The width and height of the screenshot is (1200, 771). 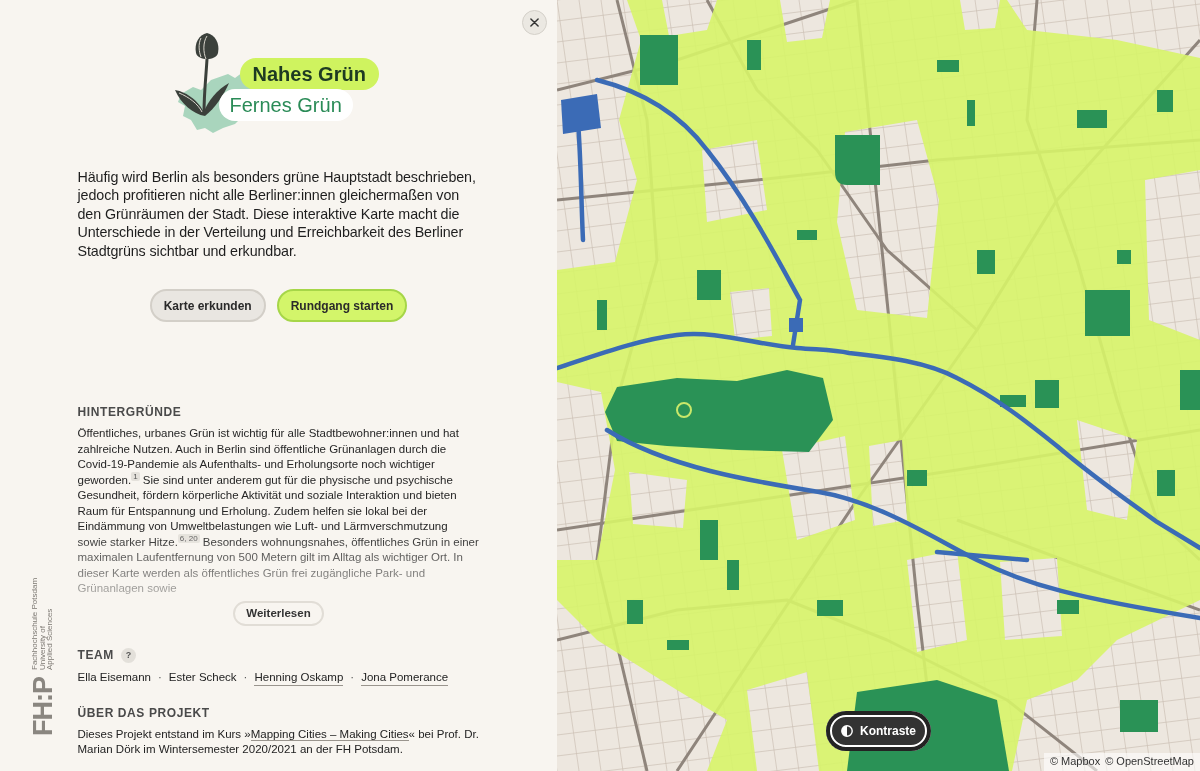 I want to click on contrast-button: Kontraste, so click(x=878, y=731).